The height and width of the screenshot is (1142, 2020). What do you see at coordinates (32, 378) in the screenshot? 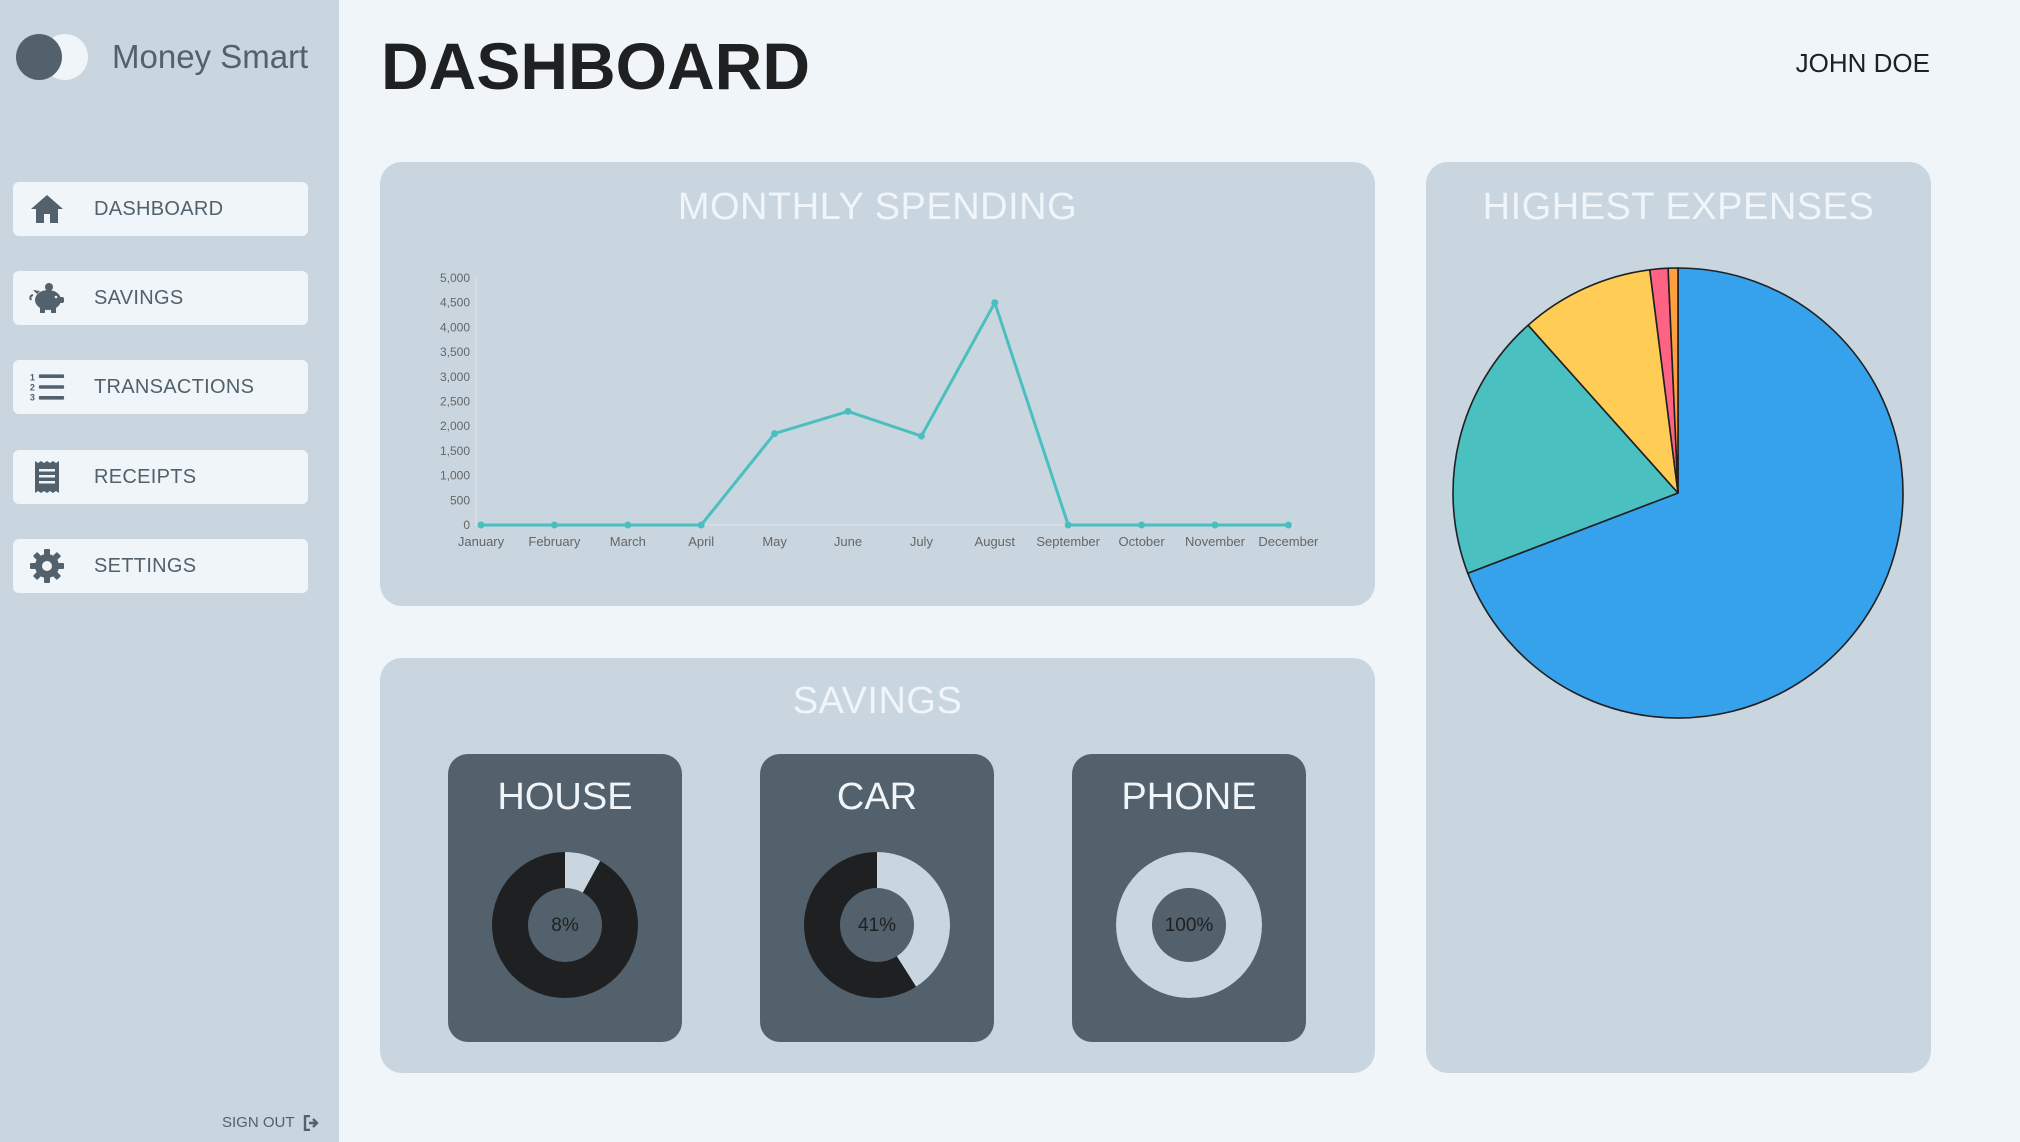
I see `svg-text: 1` at bounding box center [32, 378].